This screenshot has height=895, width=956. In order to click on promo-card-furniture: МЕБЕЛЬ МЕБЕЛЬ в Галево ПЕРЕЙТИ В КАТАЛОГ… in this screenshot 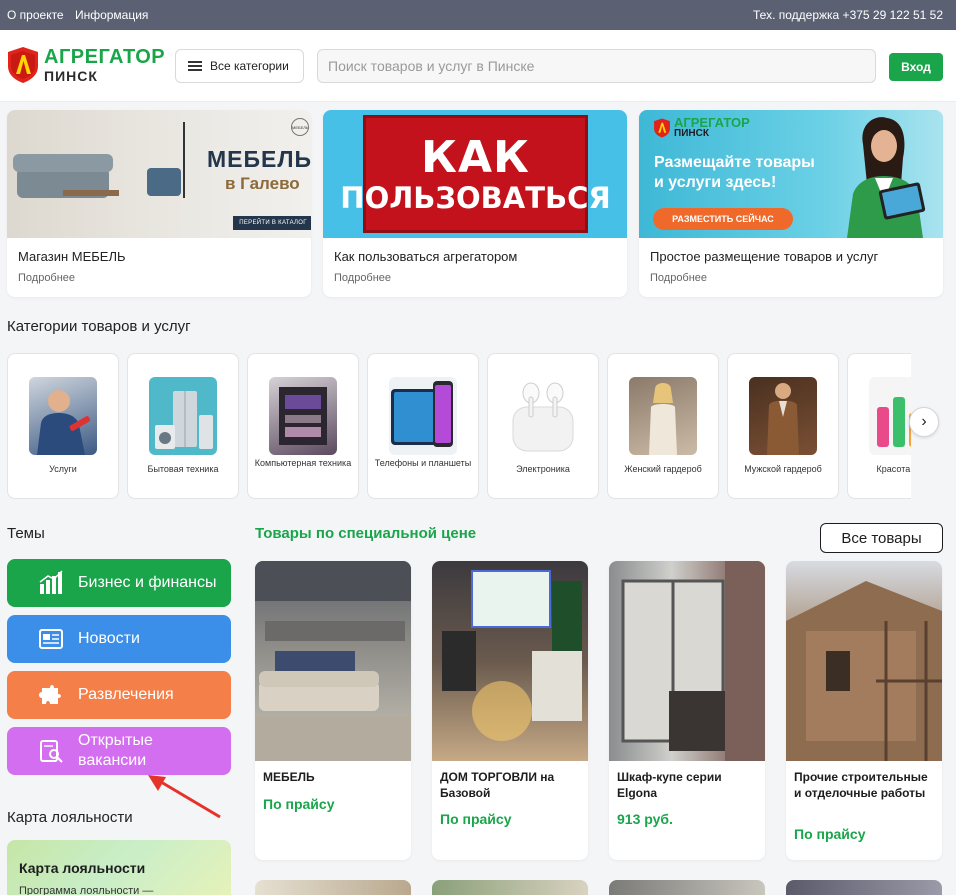, I will do `click(159, 203)`.